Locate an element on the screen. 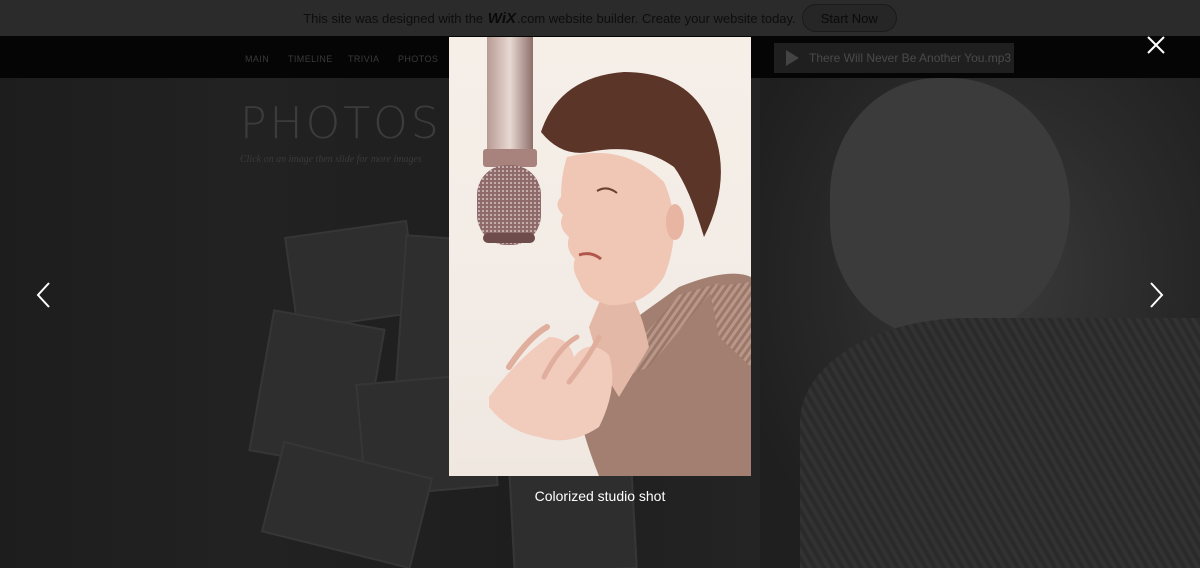  face is located at coordinates (615, 229).